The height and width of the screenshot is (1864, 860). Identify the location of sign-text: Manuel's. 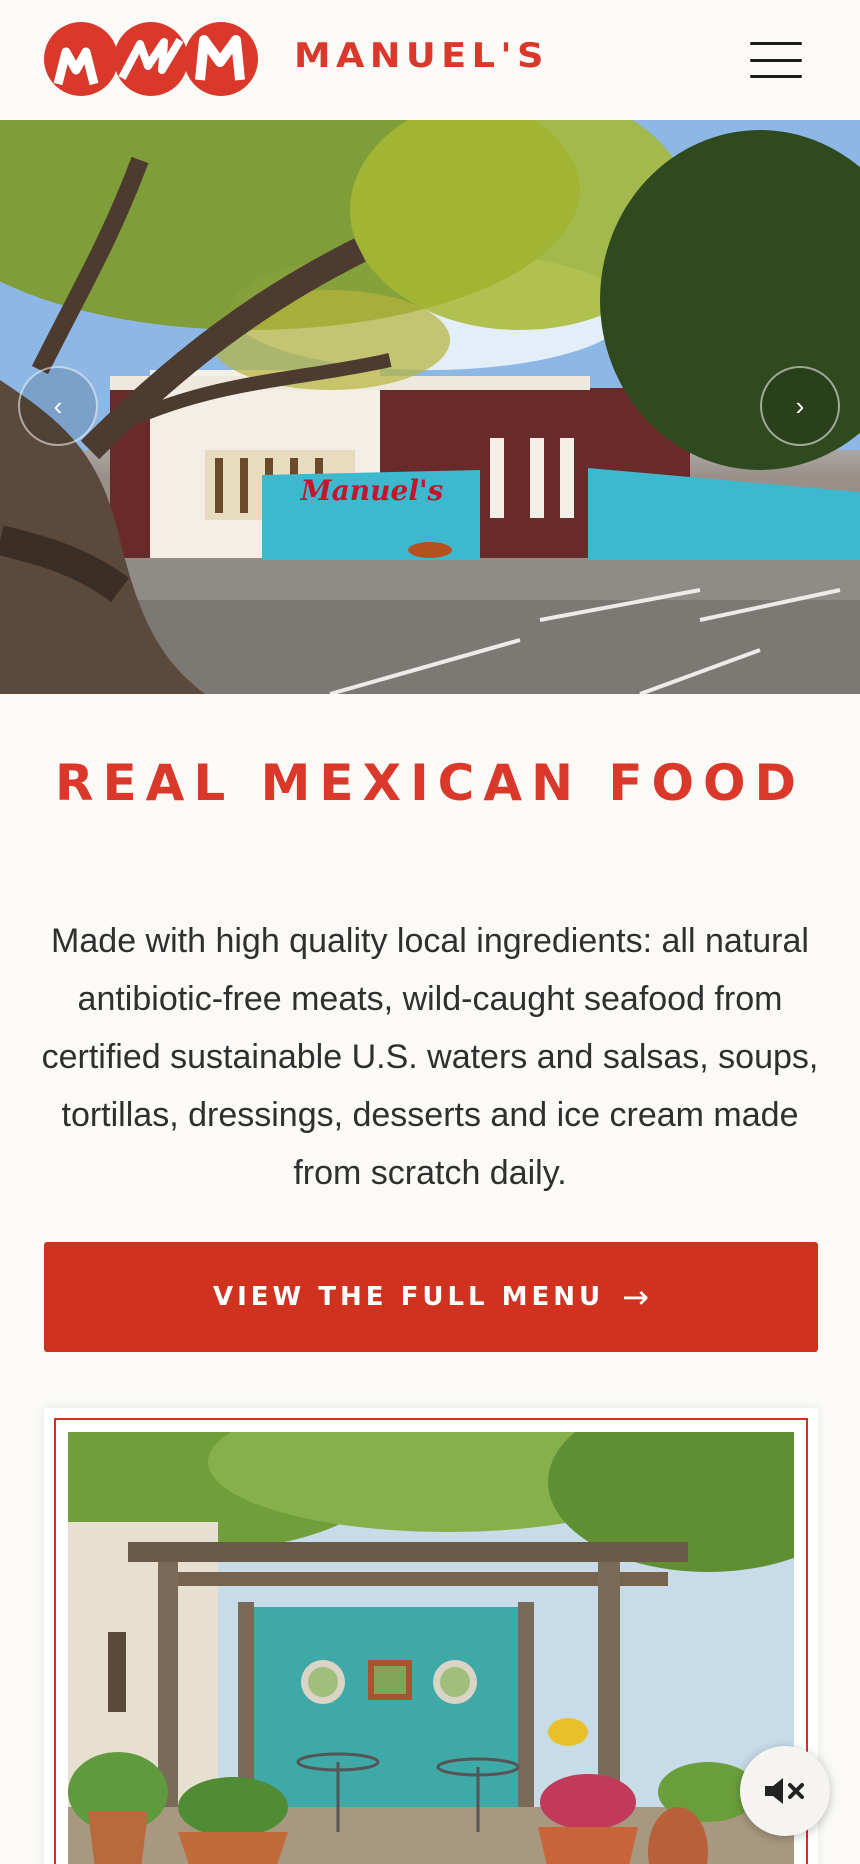
(372, 490).